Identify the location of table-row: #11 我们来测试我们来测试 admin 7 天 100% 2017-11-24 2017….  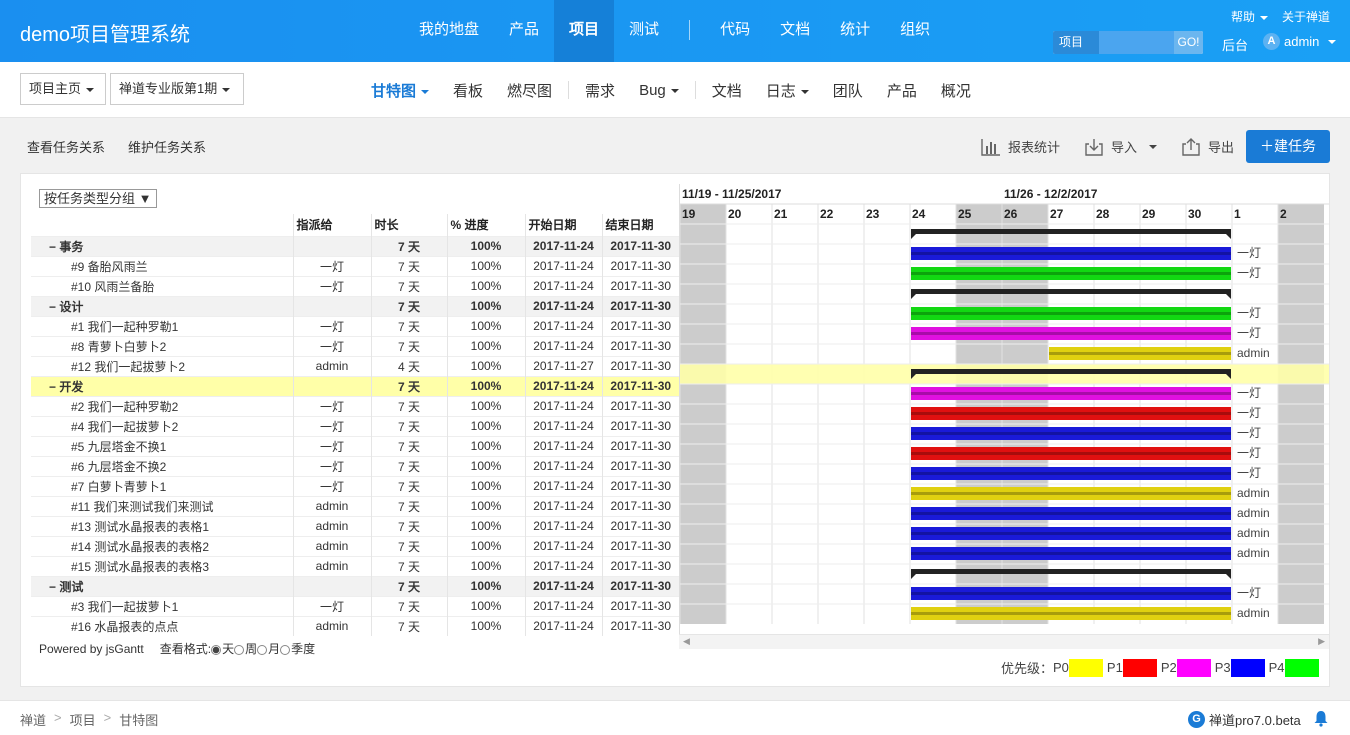
(355, 505).